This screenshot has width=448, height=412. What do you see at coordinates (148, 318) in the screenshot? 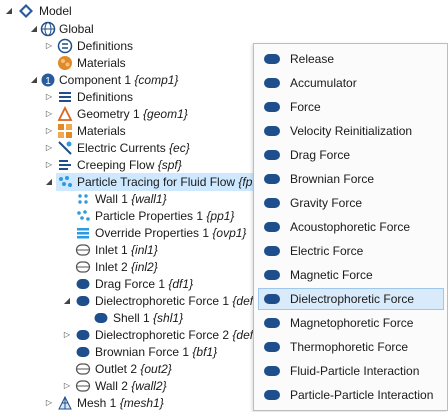
I see `tree-node-label: Shell 1 {shl1}` at bounding box center [148, 318].